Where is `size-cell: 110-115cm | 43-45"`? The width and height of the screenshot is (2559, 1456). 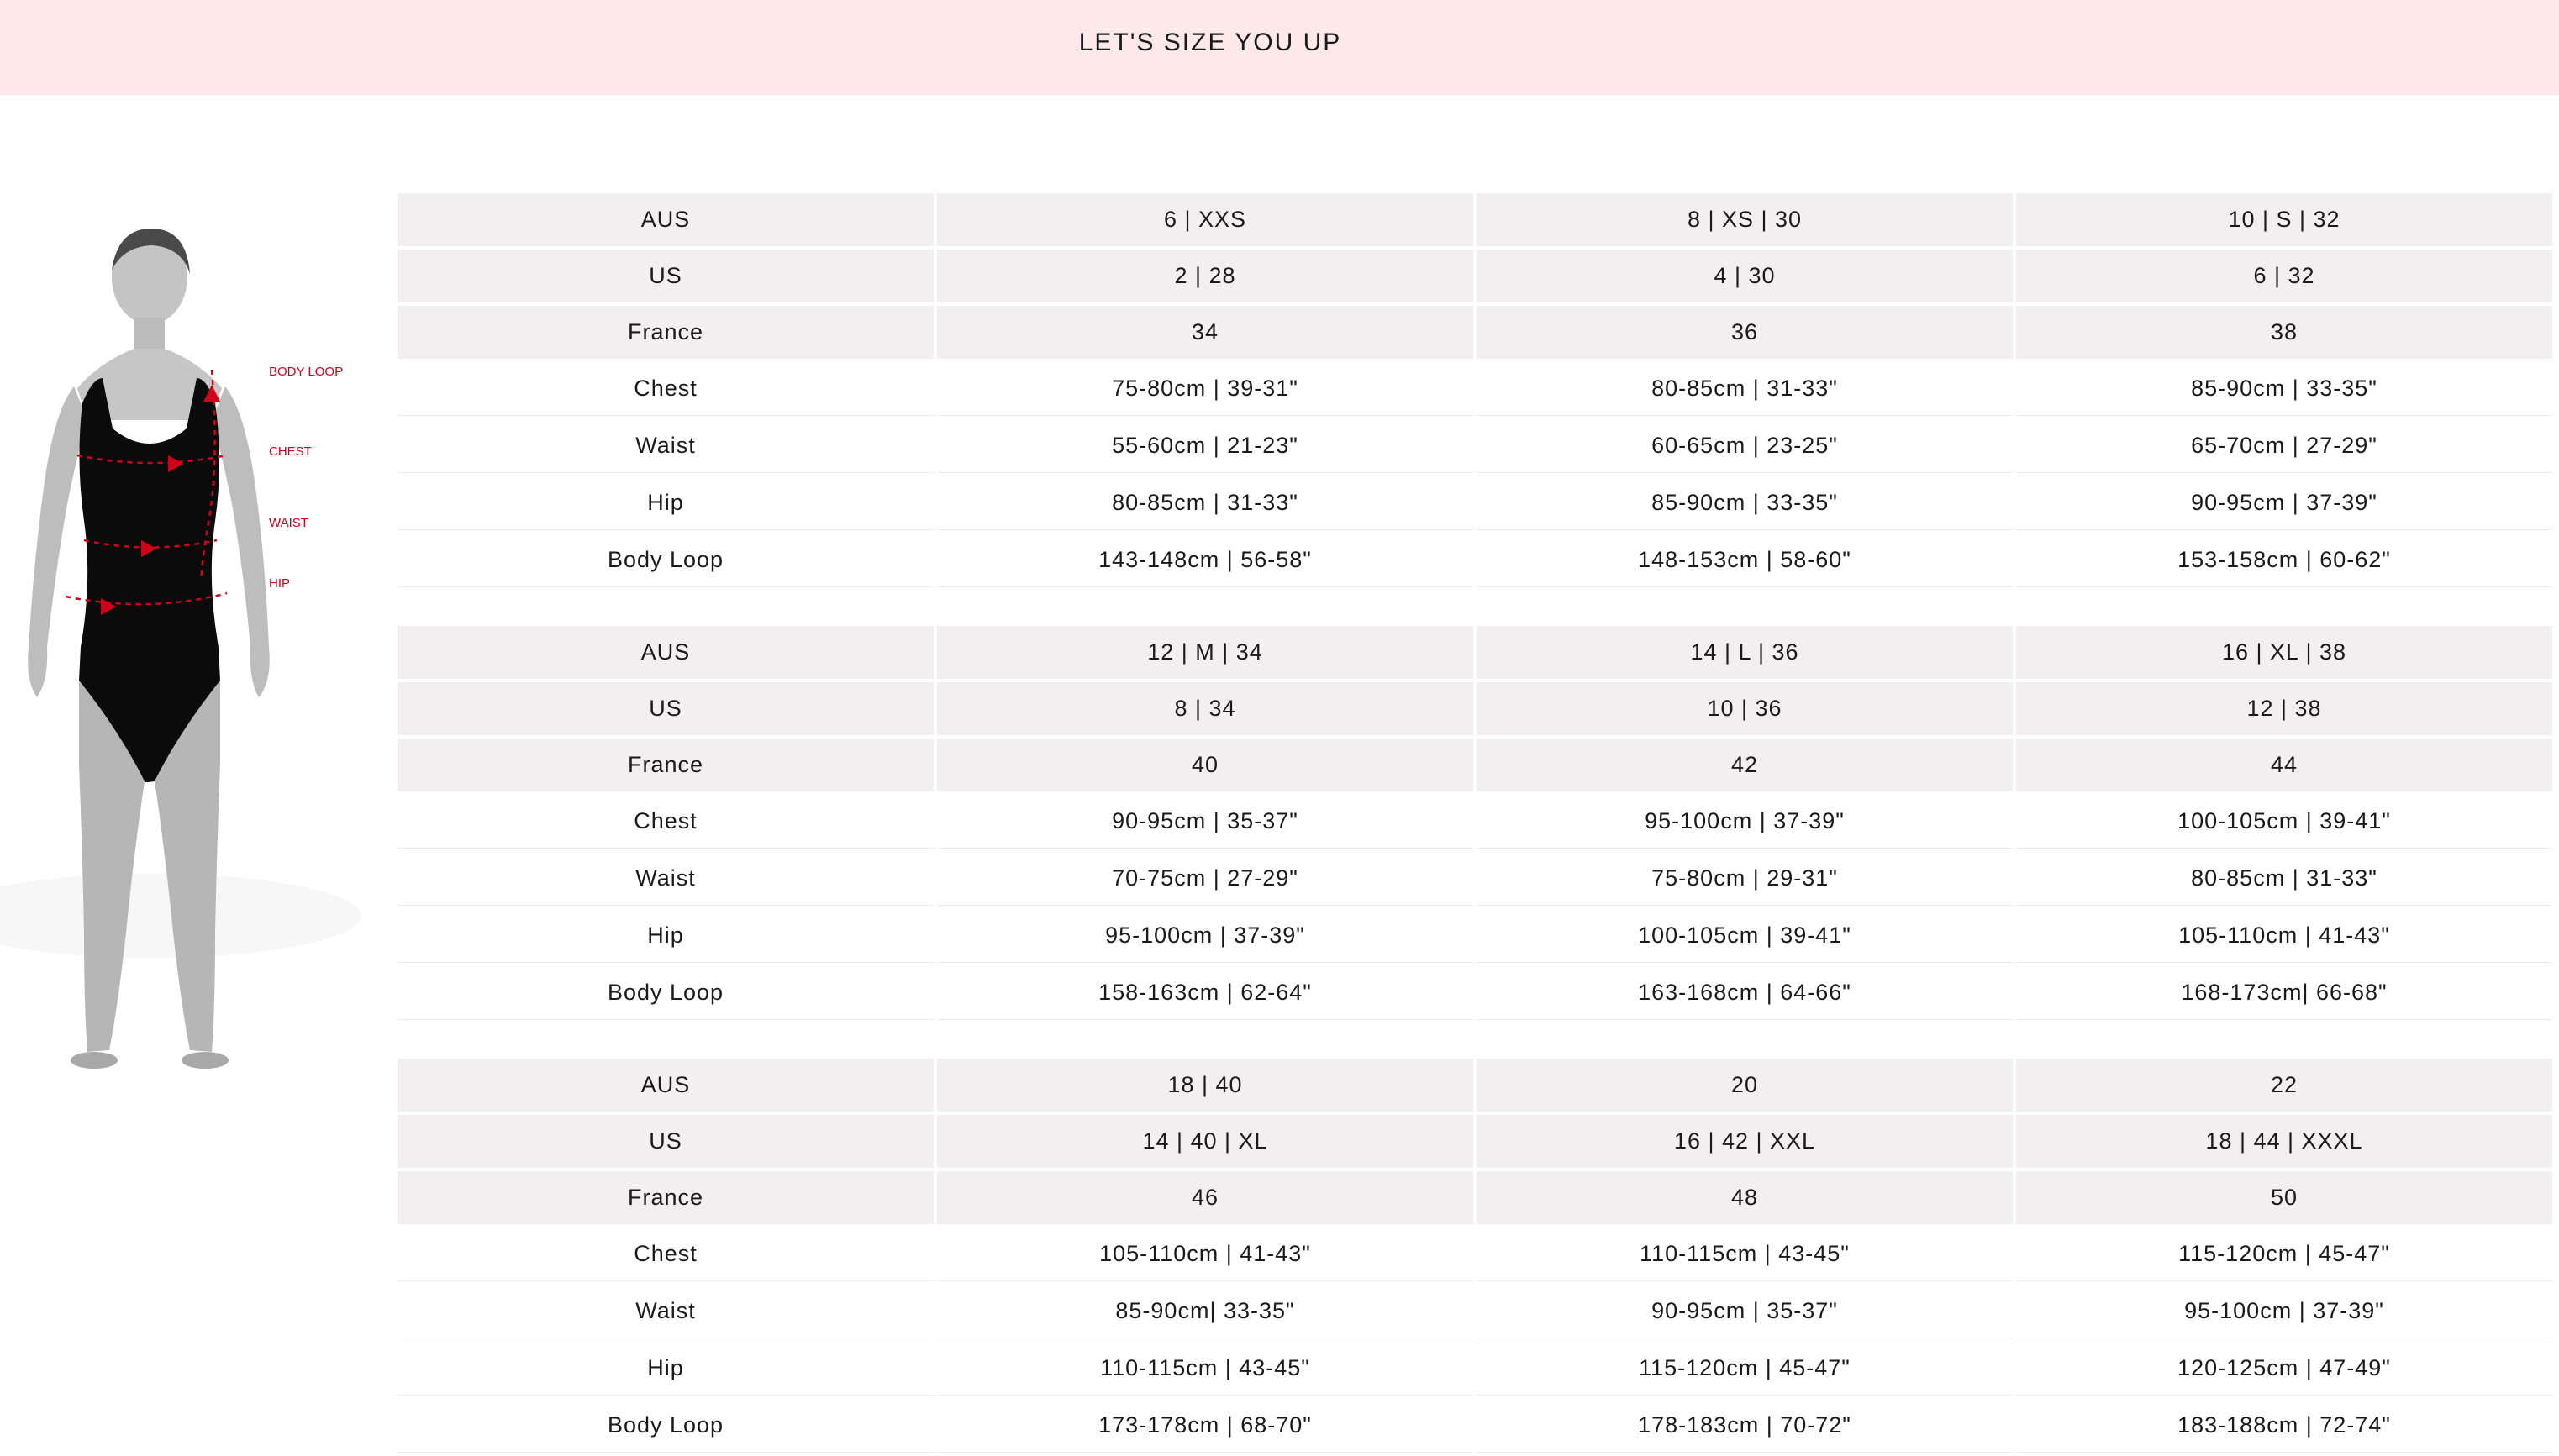
size-cell: 110-115cm | 43-45" is located at coordinates (1745, 1254).